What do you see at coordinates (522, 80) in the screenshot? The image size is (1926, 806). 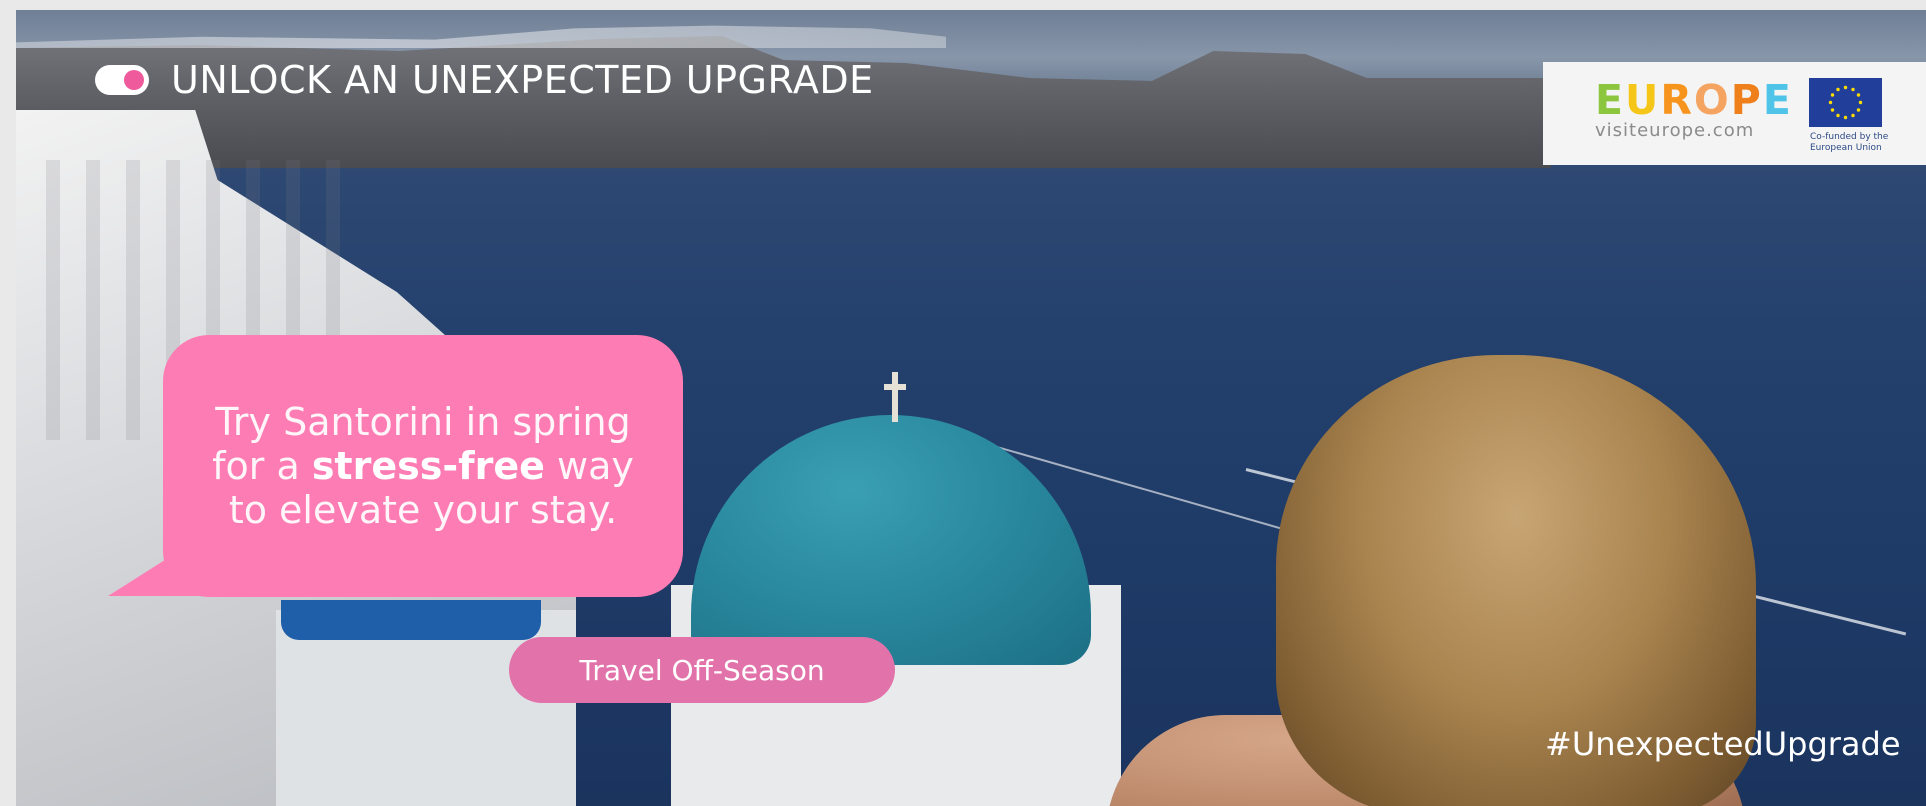 I see `page-title: UNLOCK AN UNEXPECTED UPGRADE` at bounding box center [522, 80].